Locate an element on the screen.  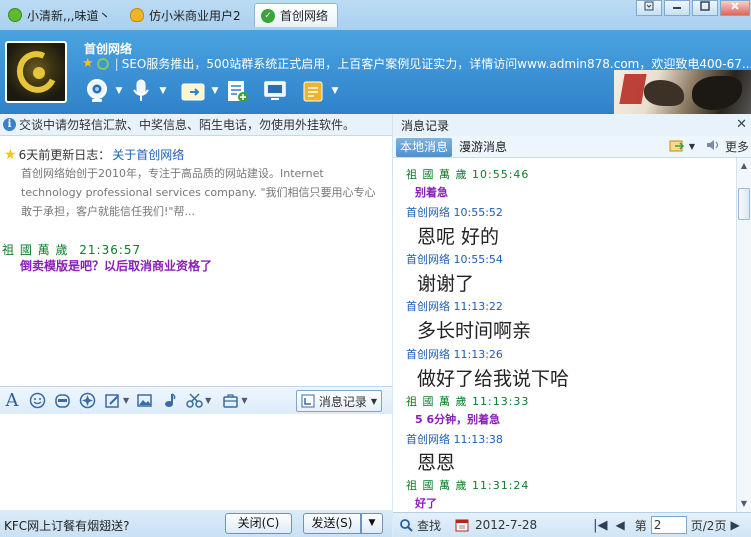
close-icon is located at coordinates (735, 6).